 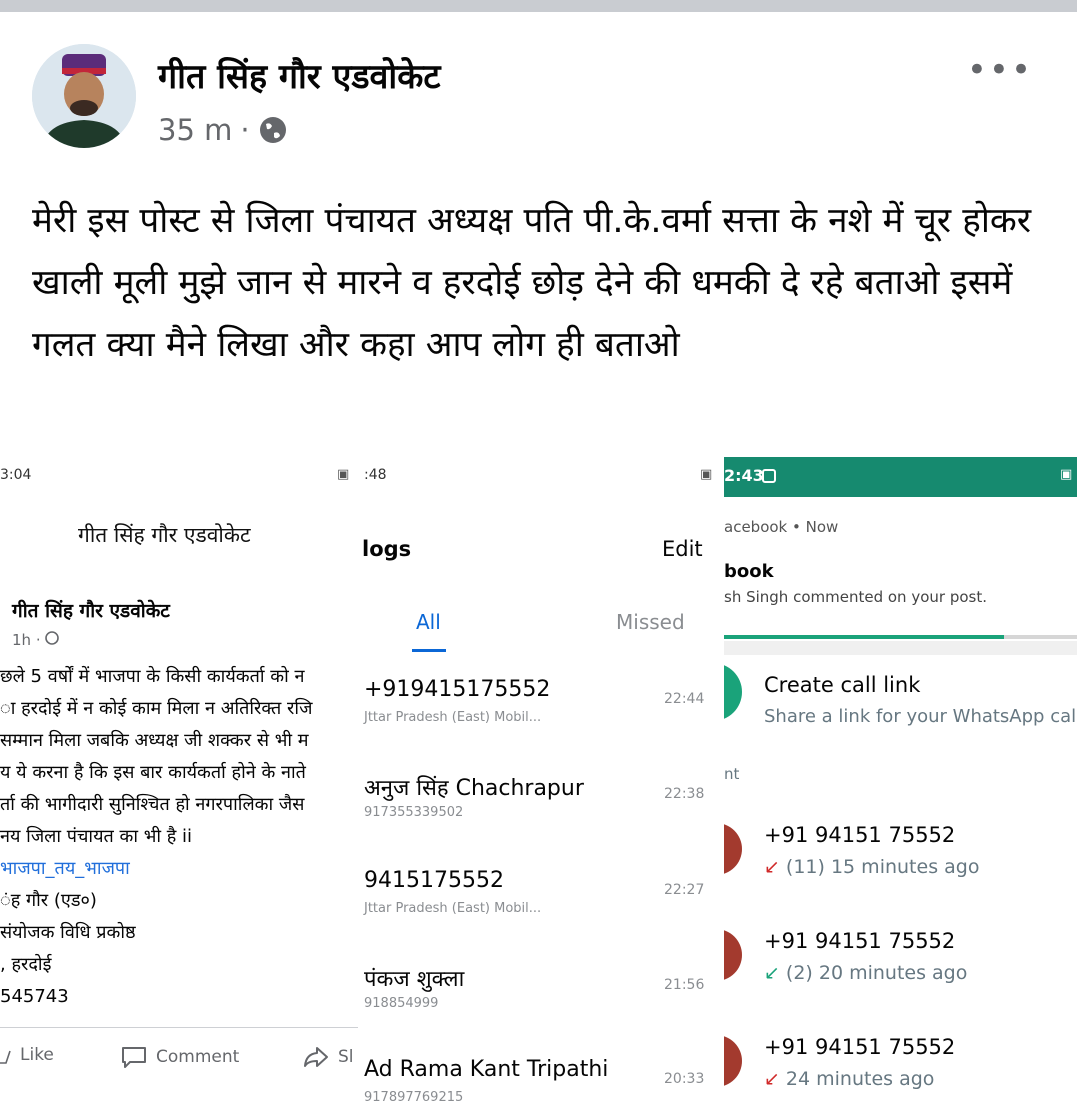 What do you see at coordinates (316, 1057) in the screenshot?
I see `share-icon` at bounding box center [316, 1057].